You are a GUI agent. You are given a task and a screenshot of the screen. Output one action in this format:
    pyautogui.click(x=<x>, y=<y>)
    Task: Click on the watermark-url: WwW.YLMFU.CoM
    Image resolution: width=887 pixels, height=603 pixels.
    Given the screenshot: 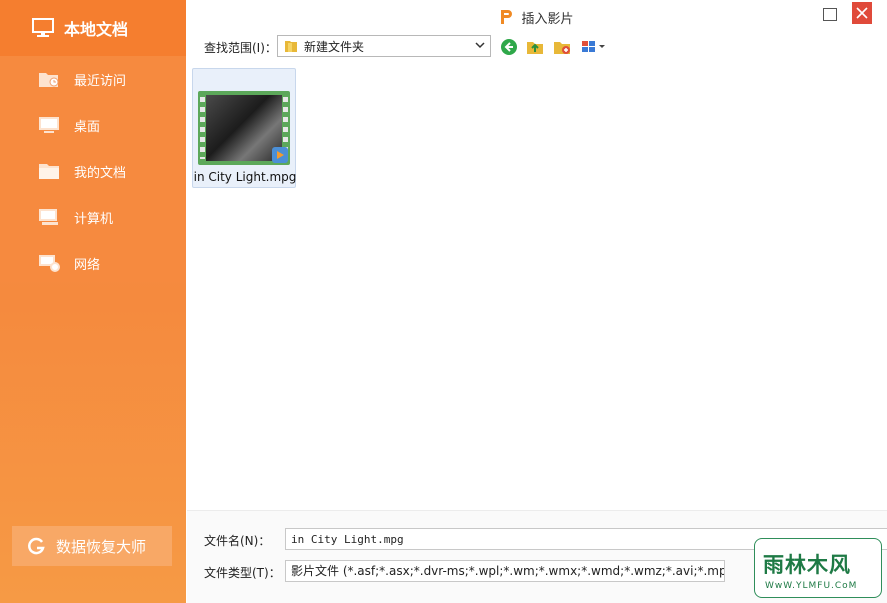 What is the action you would take?
    pyautogui.click(x=811, y=586)
    